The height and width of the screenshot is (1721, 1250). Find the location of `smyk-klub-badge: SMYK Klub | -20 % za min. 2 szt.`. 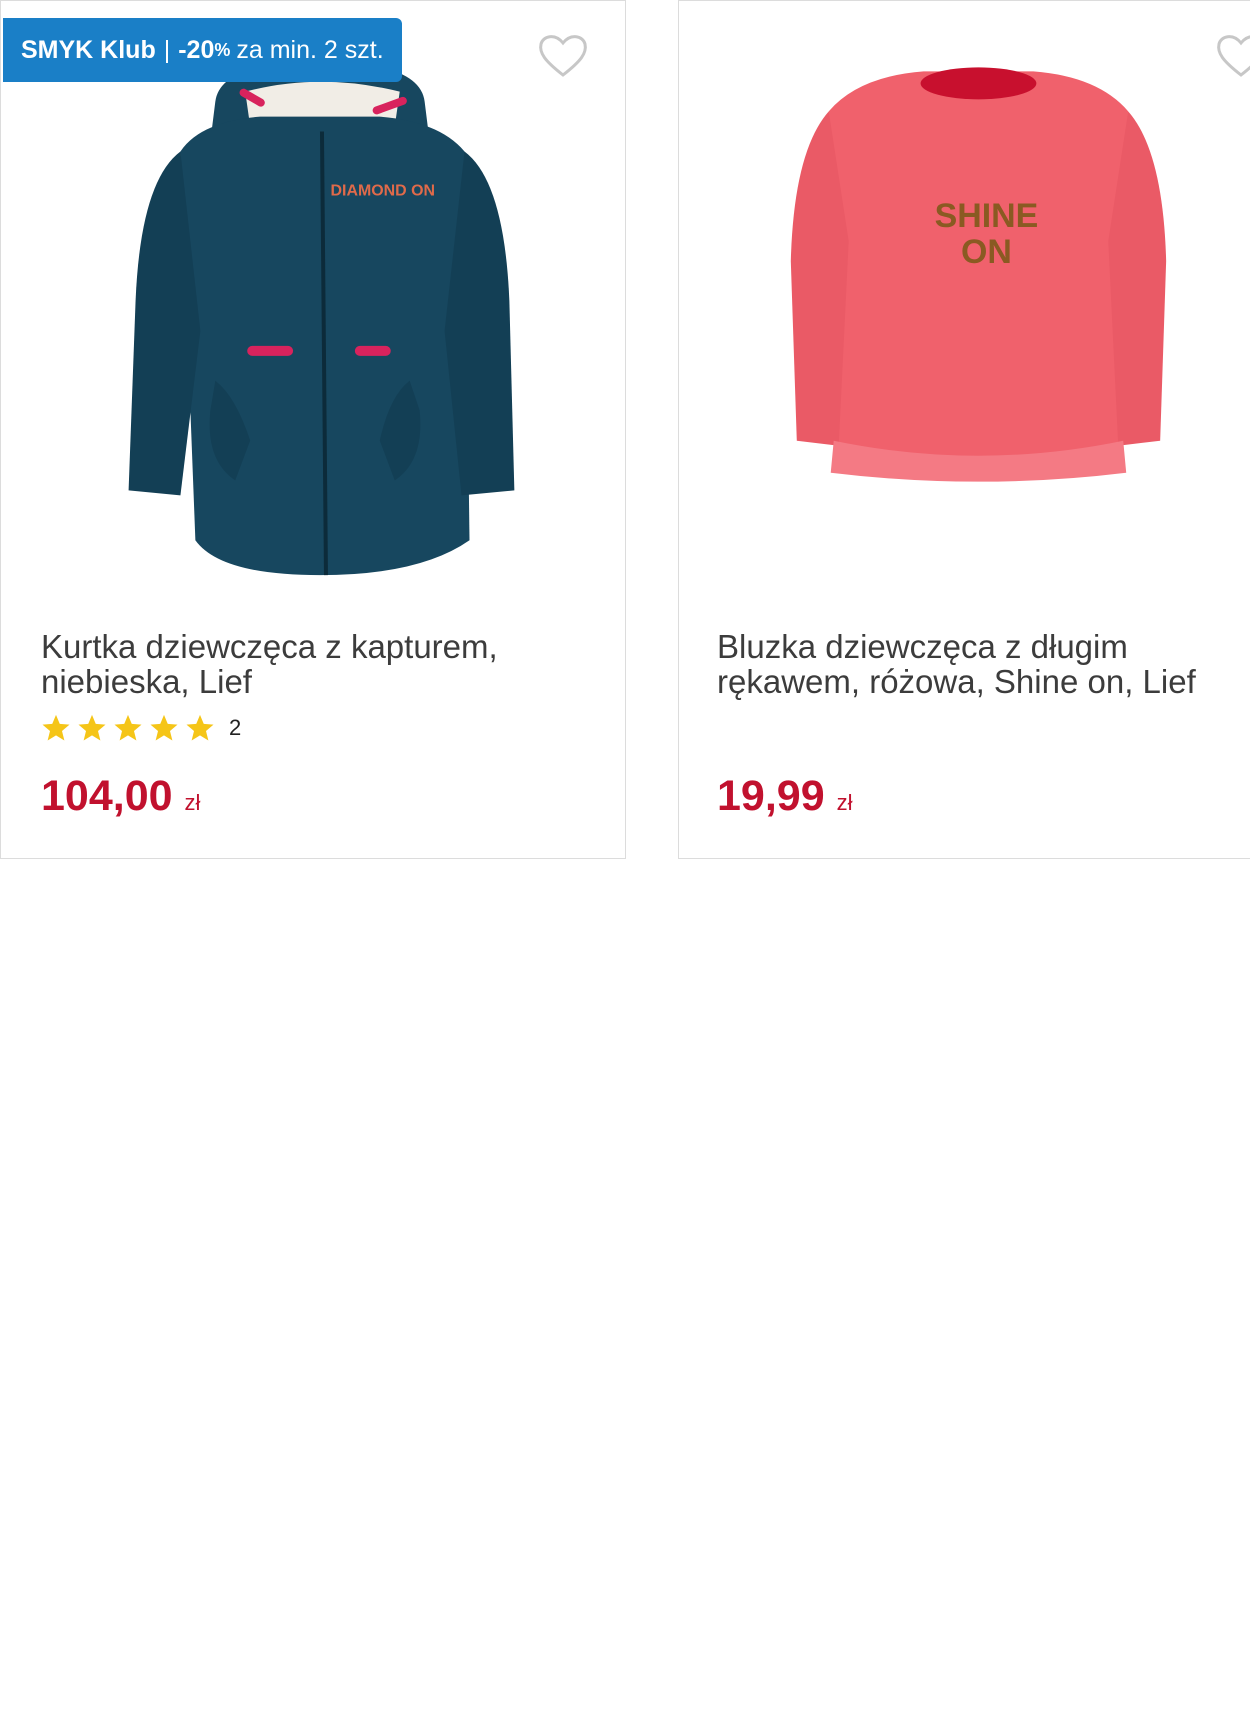

smyk-klub-badge: SMYK Klub | -20 % za min. 2 szt. is located at coordinates (202, 50).